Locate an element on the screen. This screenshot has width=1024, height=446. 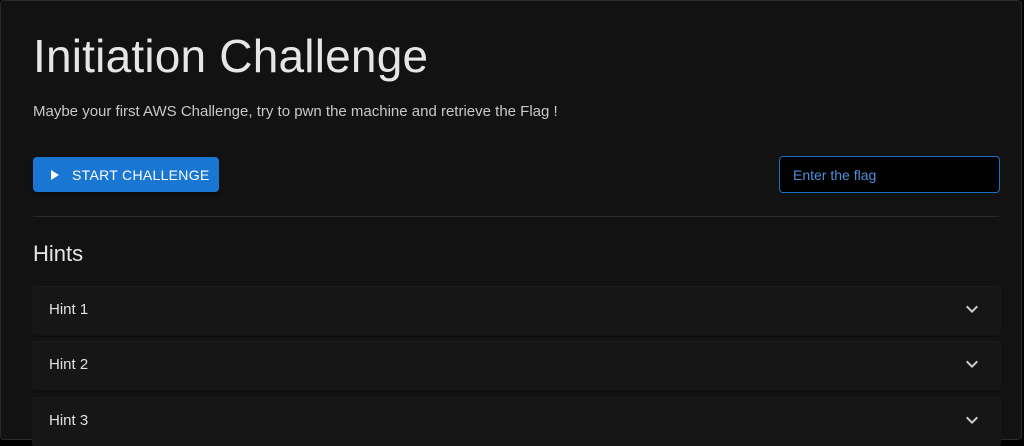
hint-2-accordion: Hint 2 is located at coordinates (516, 366).